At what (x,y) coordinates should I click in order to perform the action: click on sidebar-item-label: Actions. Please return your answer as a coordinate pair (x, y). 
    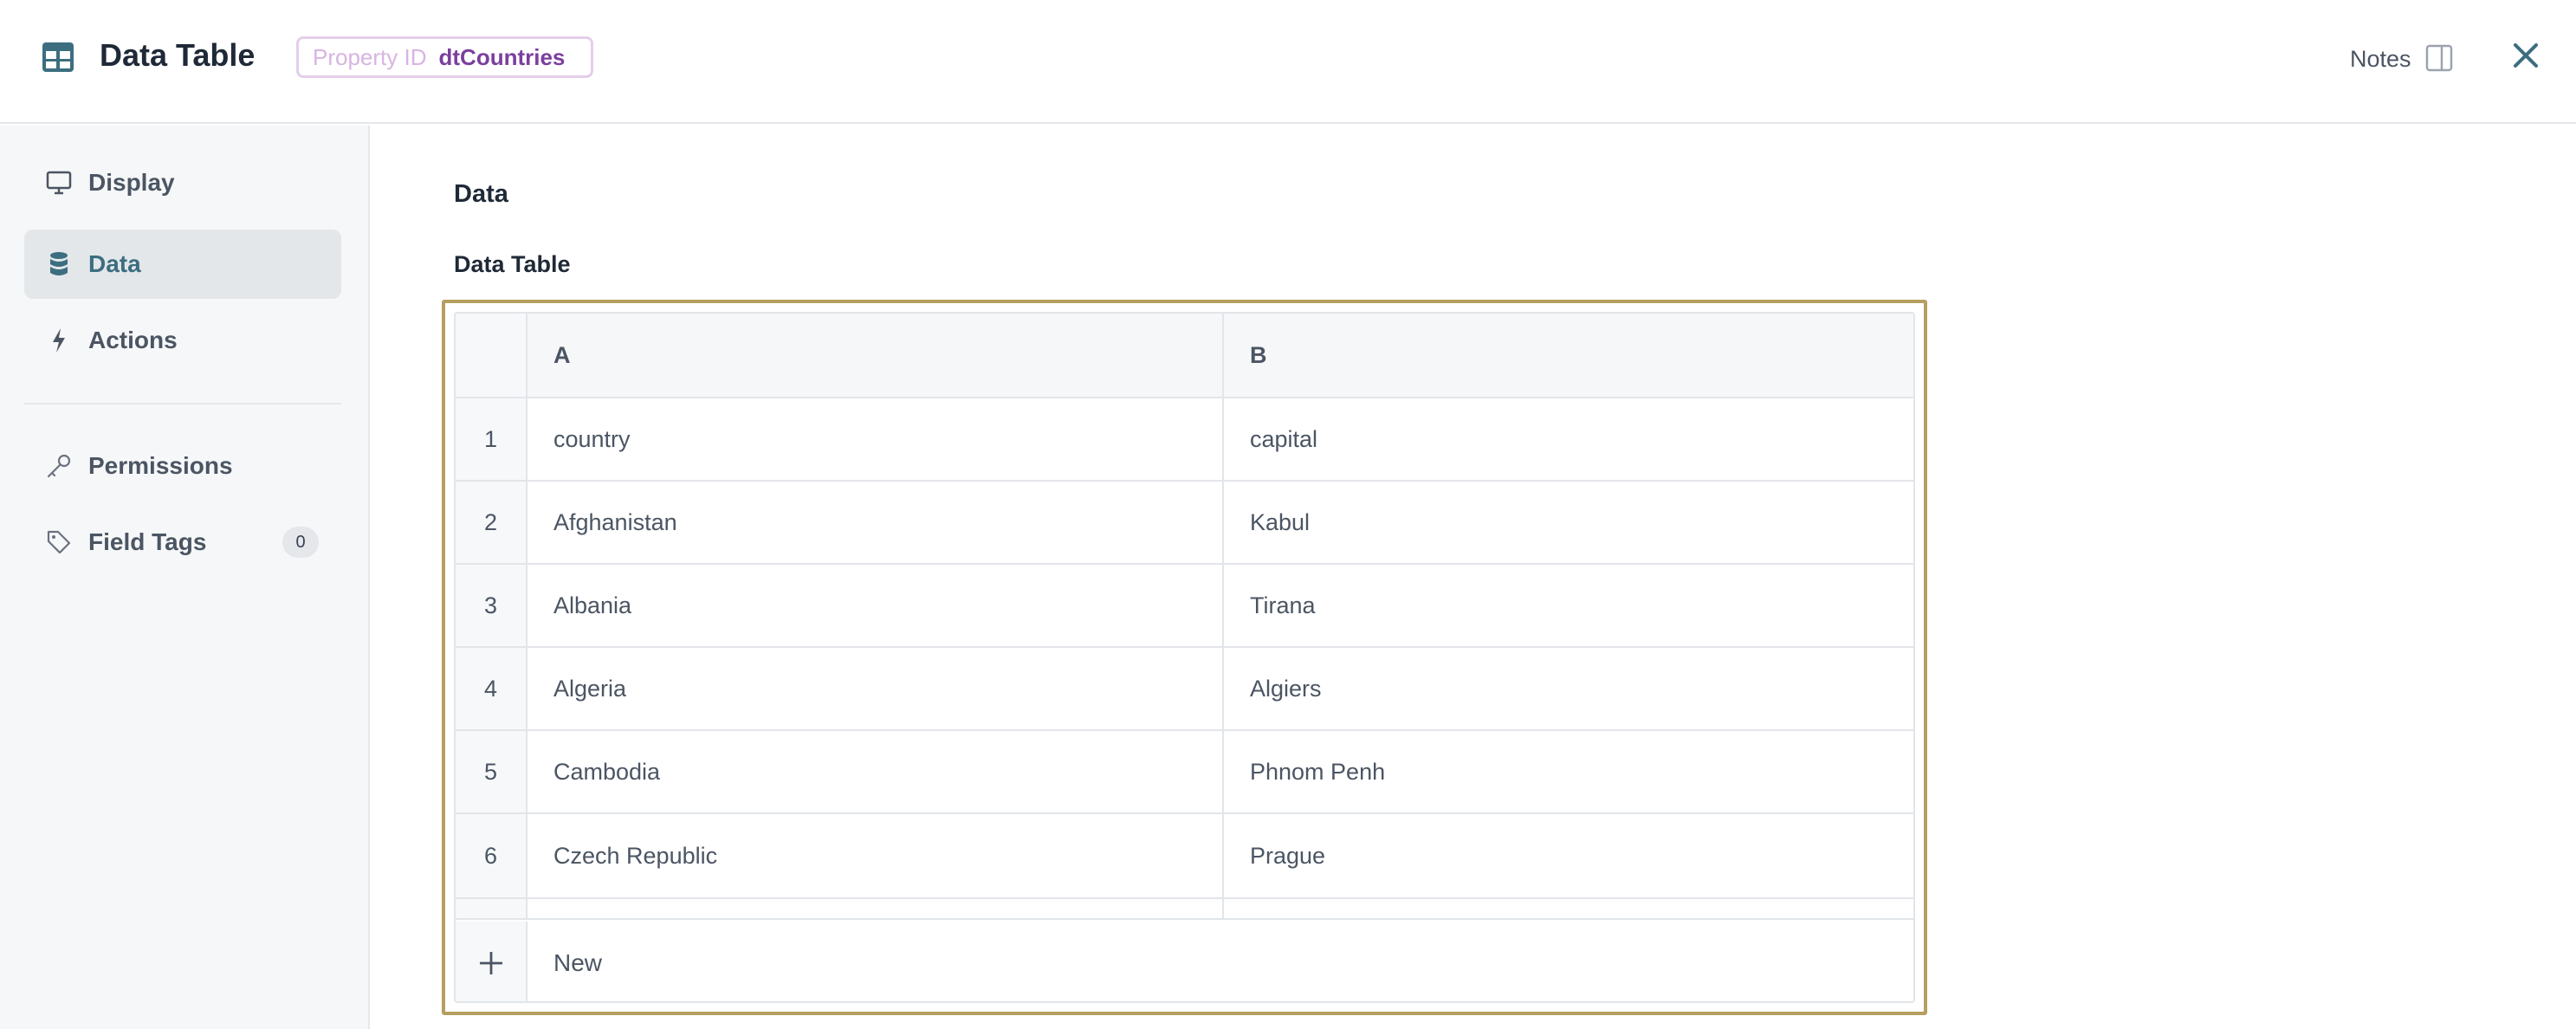
    Looking at the image, I should click on (133, 340).